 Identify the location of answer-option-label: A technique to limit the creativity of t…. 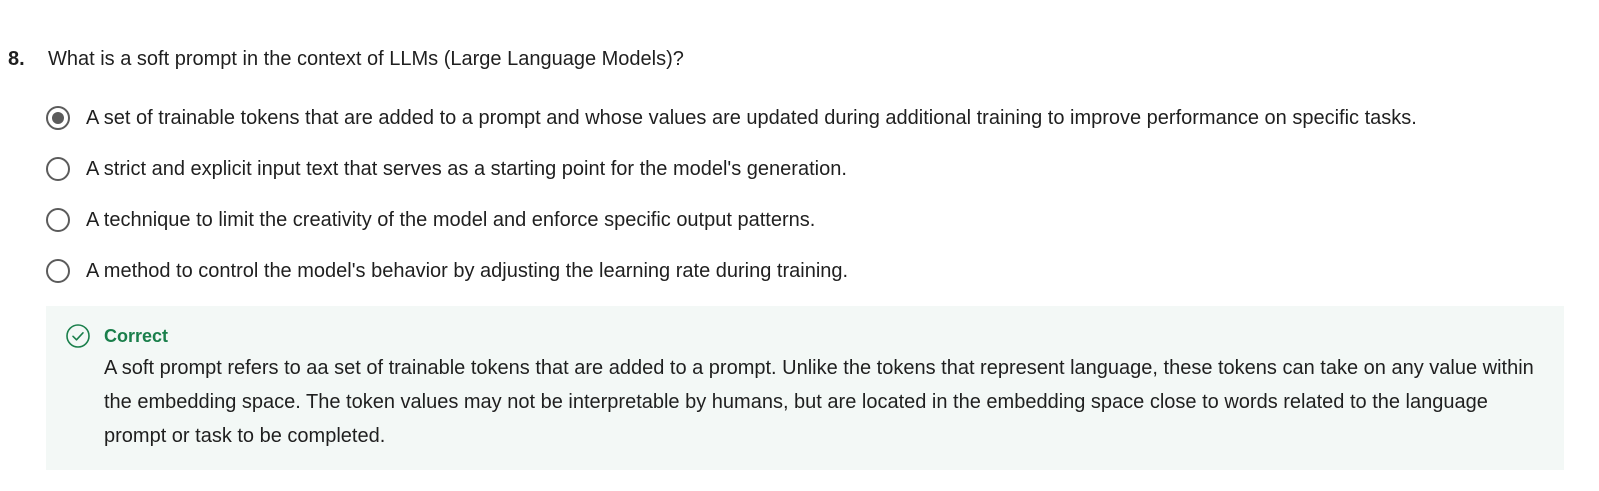
(451, 219).